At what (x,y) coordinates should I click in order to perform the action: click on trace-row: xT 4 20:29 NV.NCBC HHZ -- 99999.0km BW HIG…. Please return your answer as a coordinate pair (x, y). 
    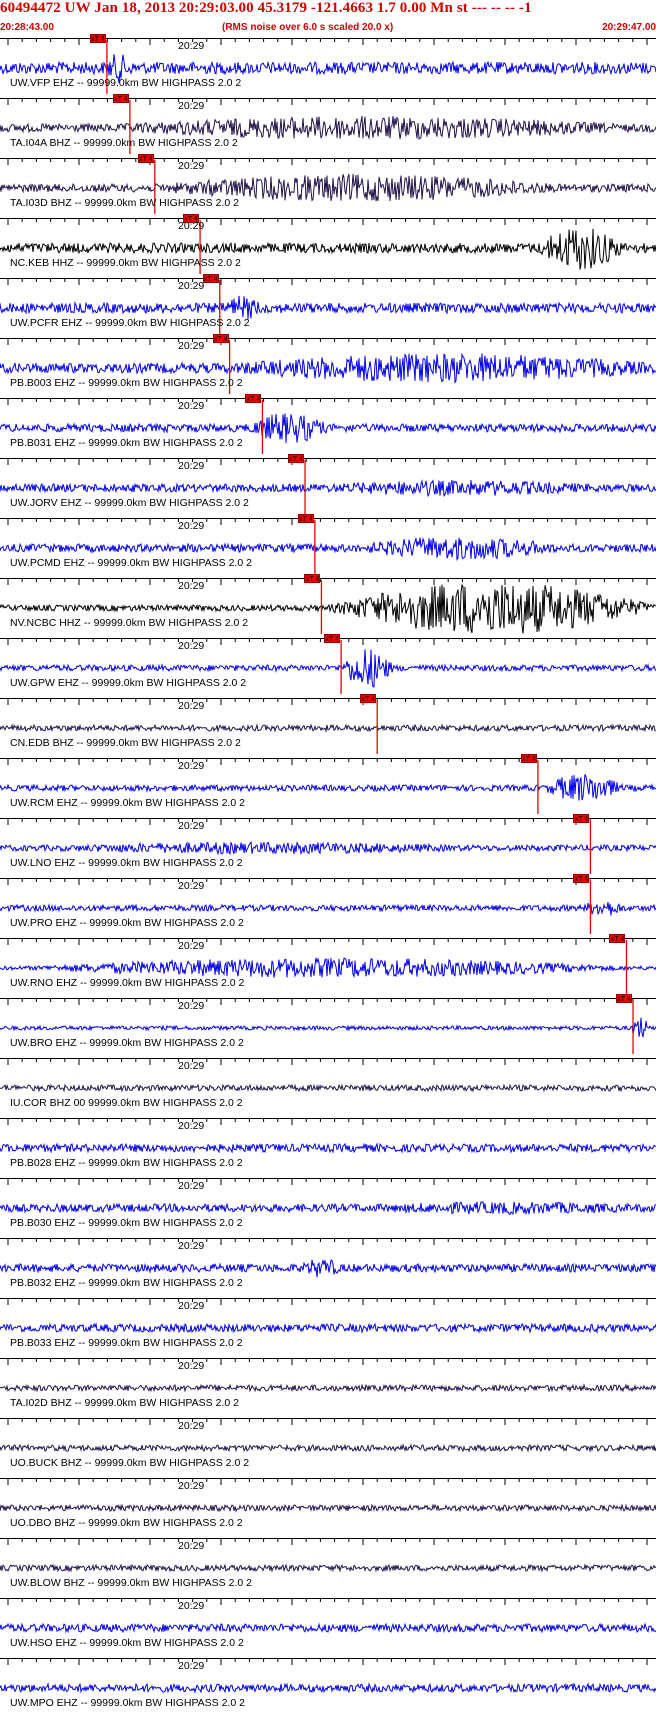
    Looking at the image, I should click on (328, 606).